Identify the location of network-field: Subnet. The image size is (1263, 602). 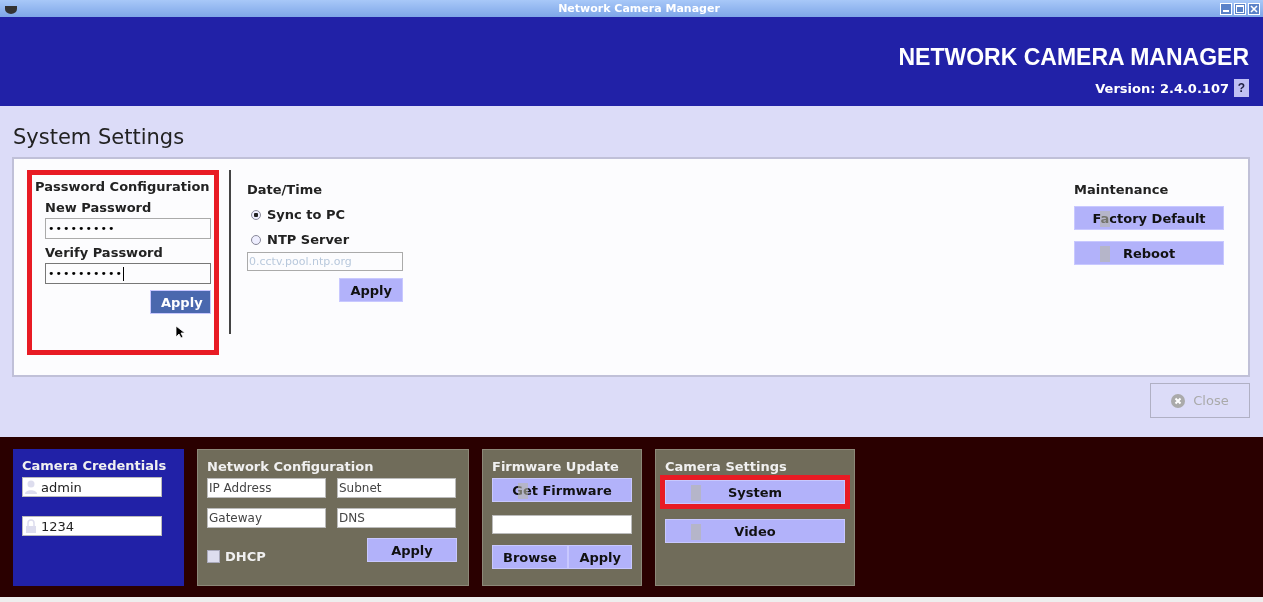
(396, 488).